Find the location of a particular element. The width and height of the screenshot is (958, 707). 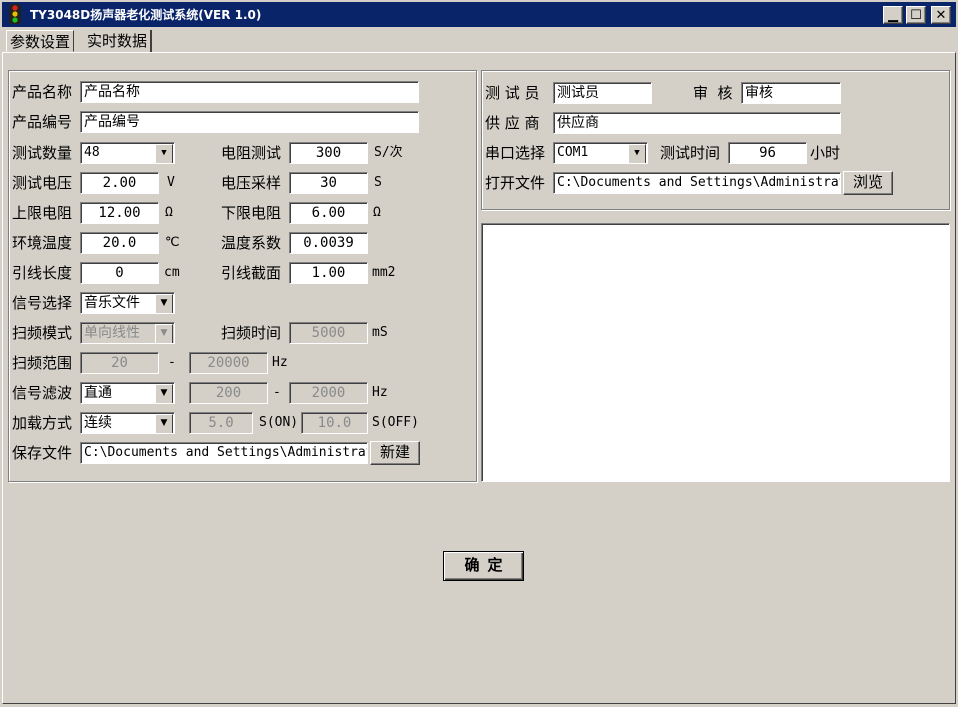

lower-res-unit: Ω is located at coordinates (377, 212).